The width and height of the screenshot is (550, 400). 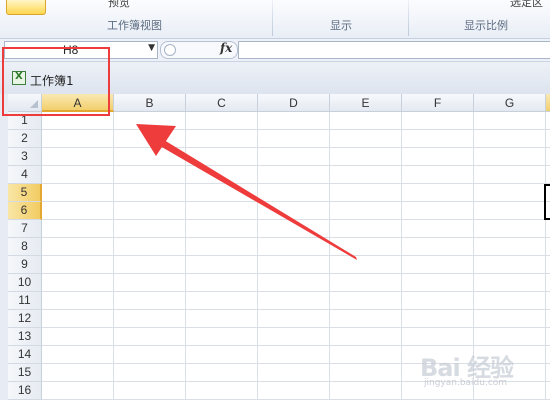 I want to click on annotation-arrow, so click(x=246, y=192).